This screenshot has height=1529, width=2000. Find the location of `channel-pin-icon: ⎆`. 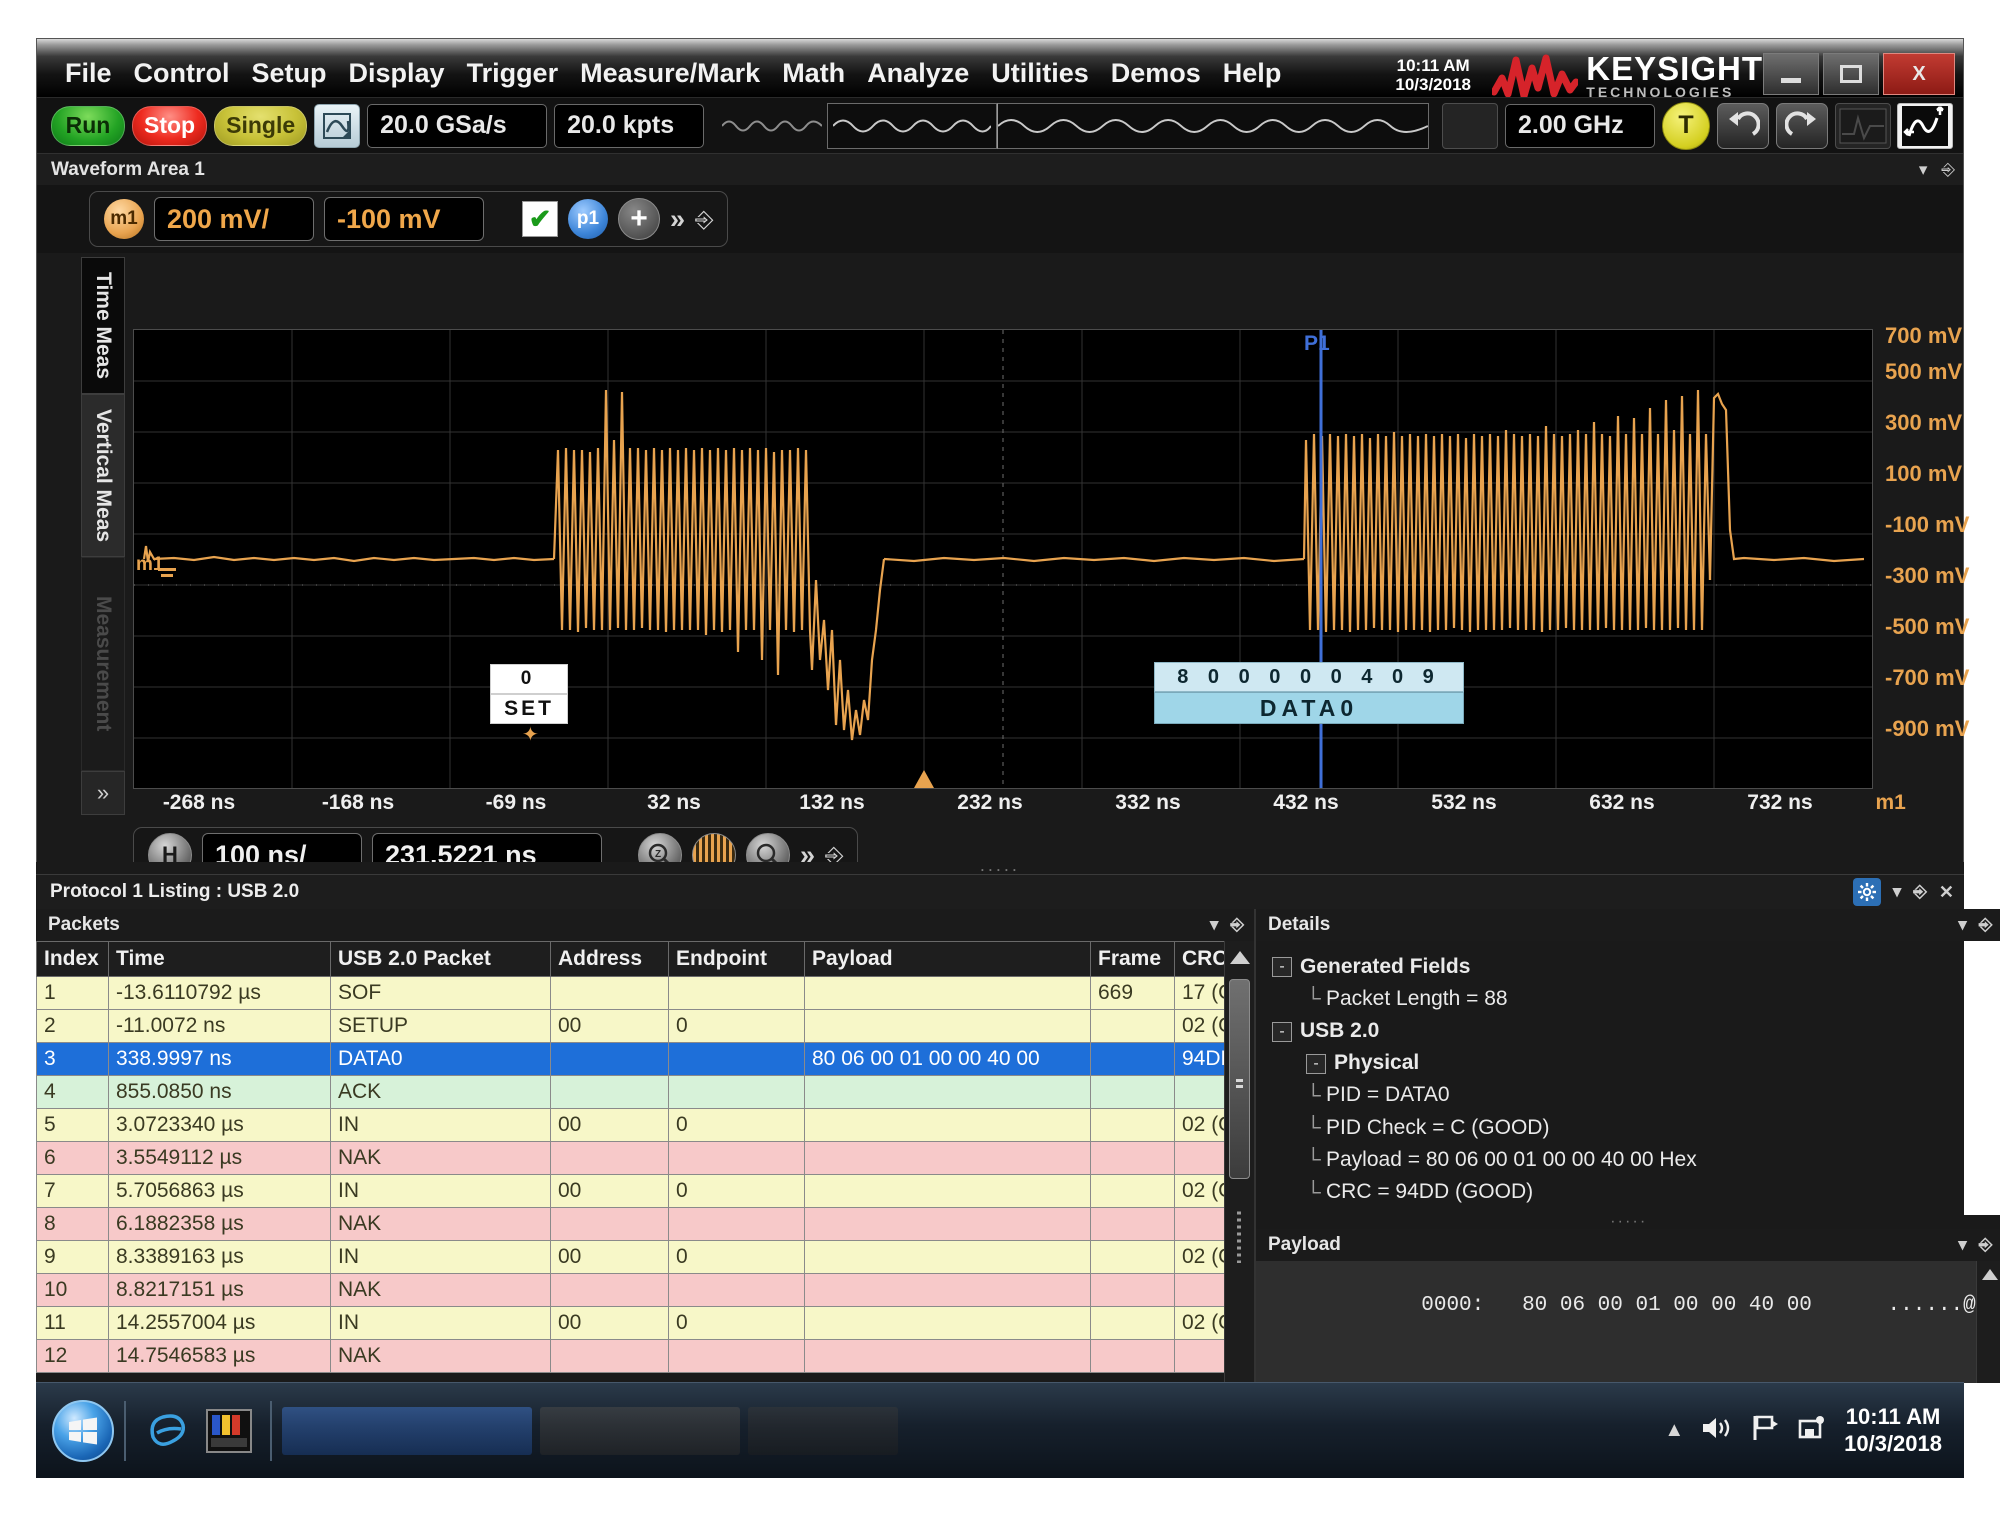

channel-pin-icon: ⎆ is located at coordinates (704, 219).